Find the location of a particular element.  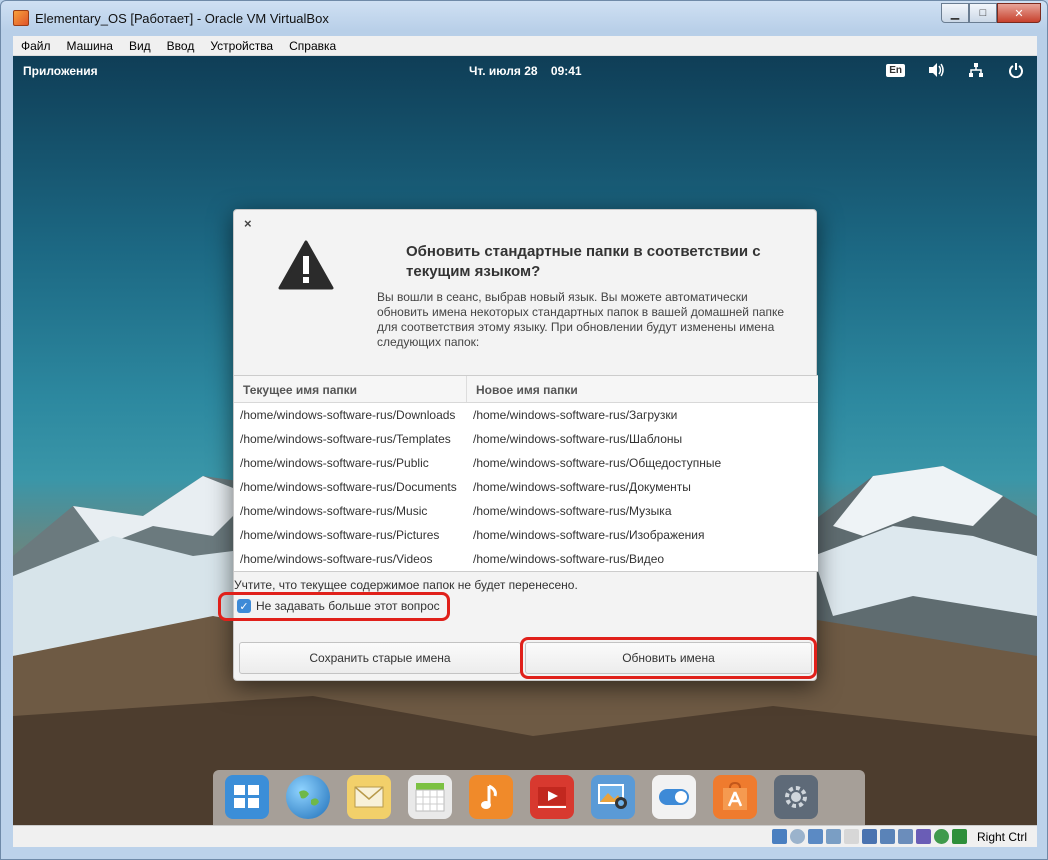

keyboard-layout-indicator: En is located at coordinates (895, 70).